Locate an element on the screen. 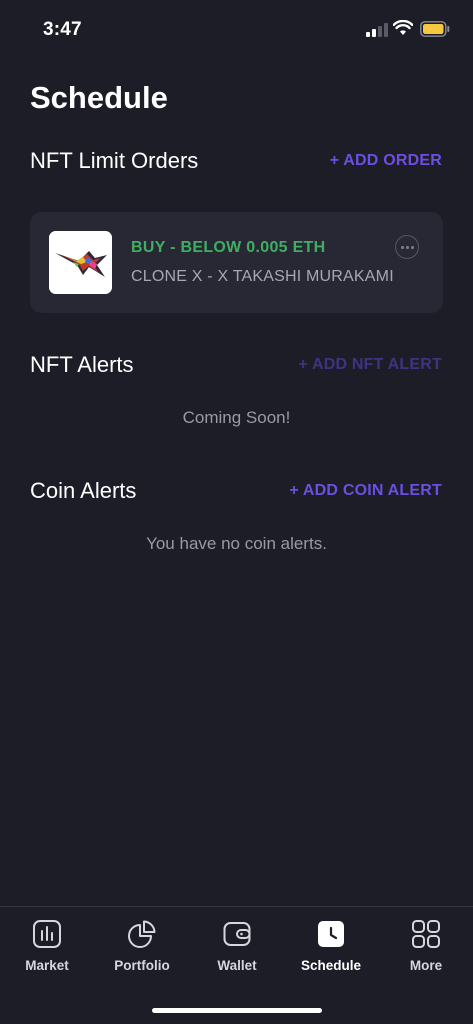 This screenshot has height=1024, width=473. nft-alerts-title: NFT Alerts is located at coordinates (82, 364).